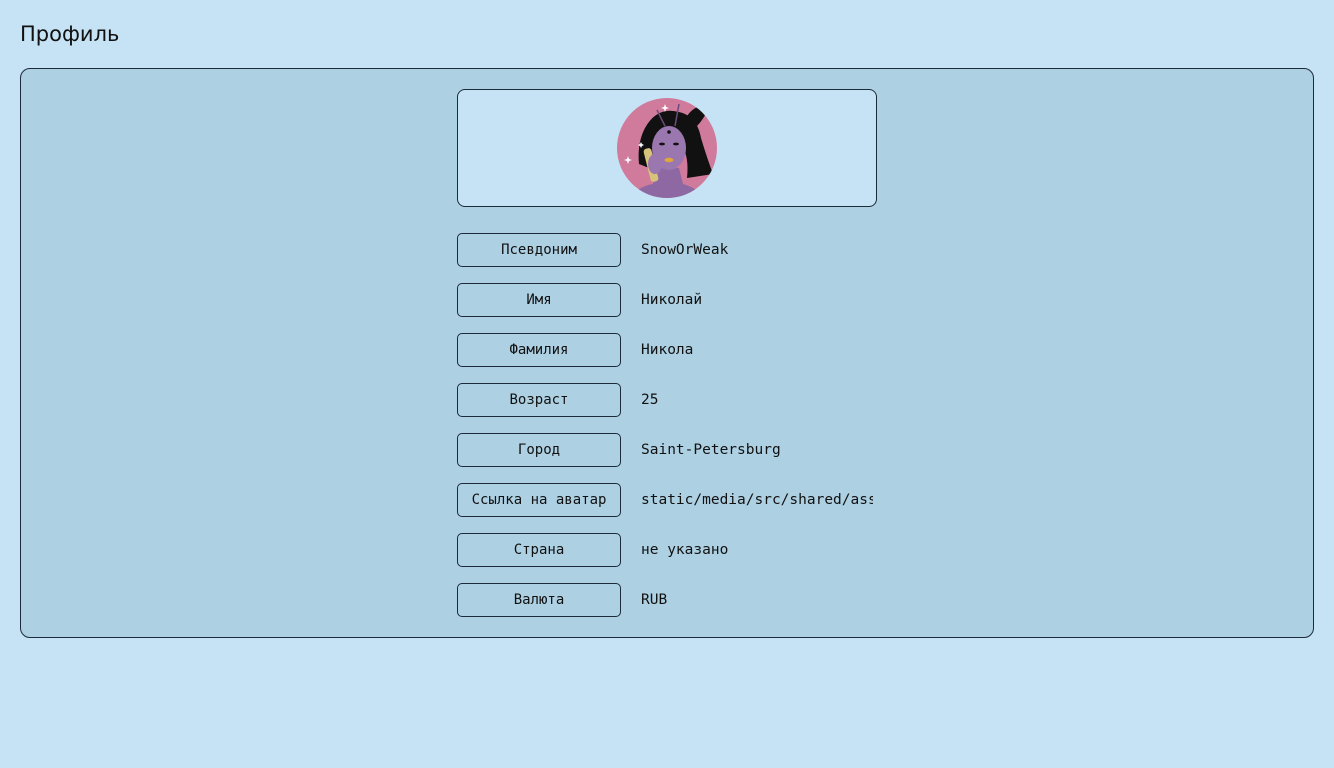  I want to click on field-label-nickname: Псевдоним, so click(539, 250).